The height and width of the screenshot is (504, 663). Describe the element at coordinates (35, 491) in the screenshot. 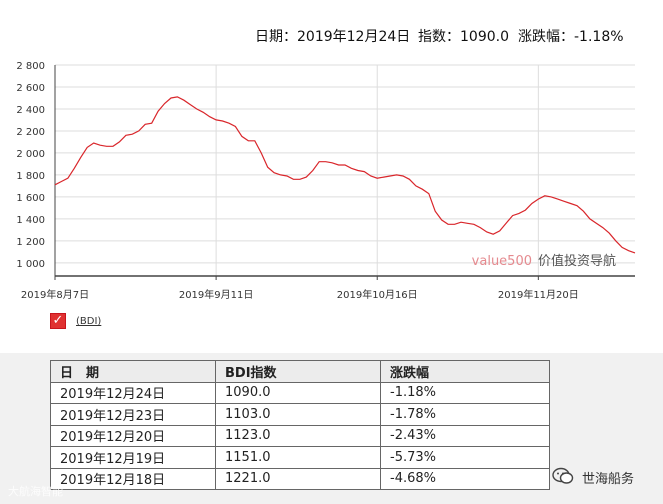

I see `watermark-left: 大航海智能` at that location.